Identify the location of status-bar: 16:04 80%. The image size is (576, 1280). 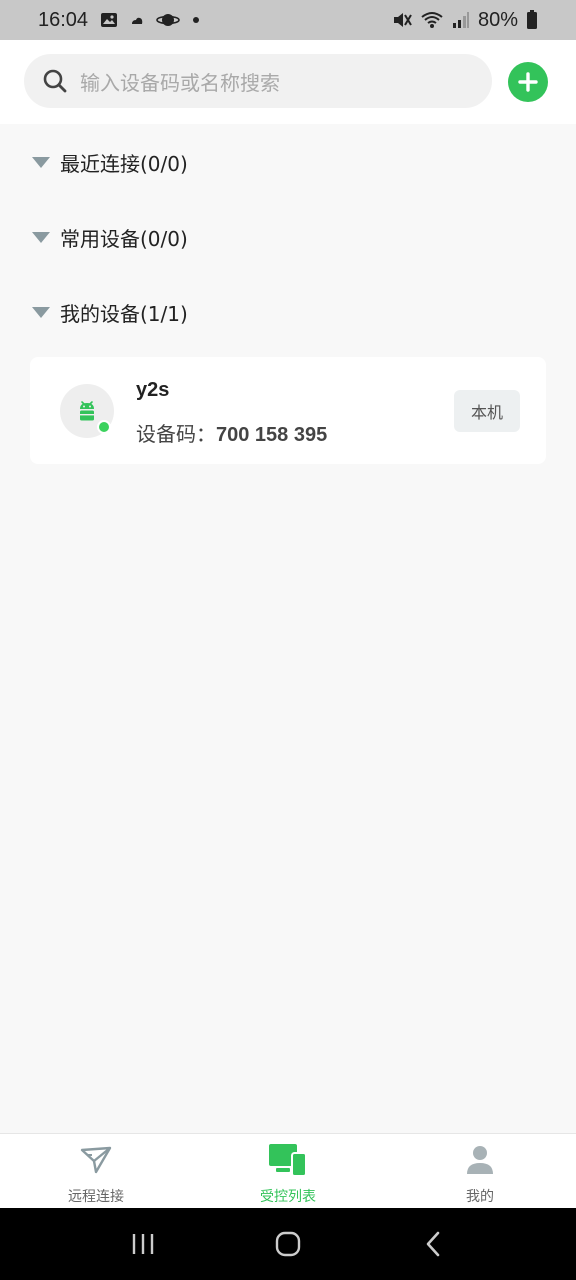
(288, 20).